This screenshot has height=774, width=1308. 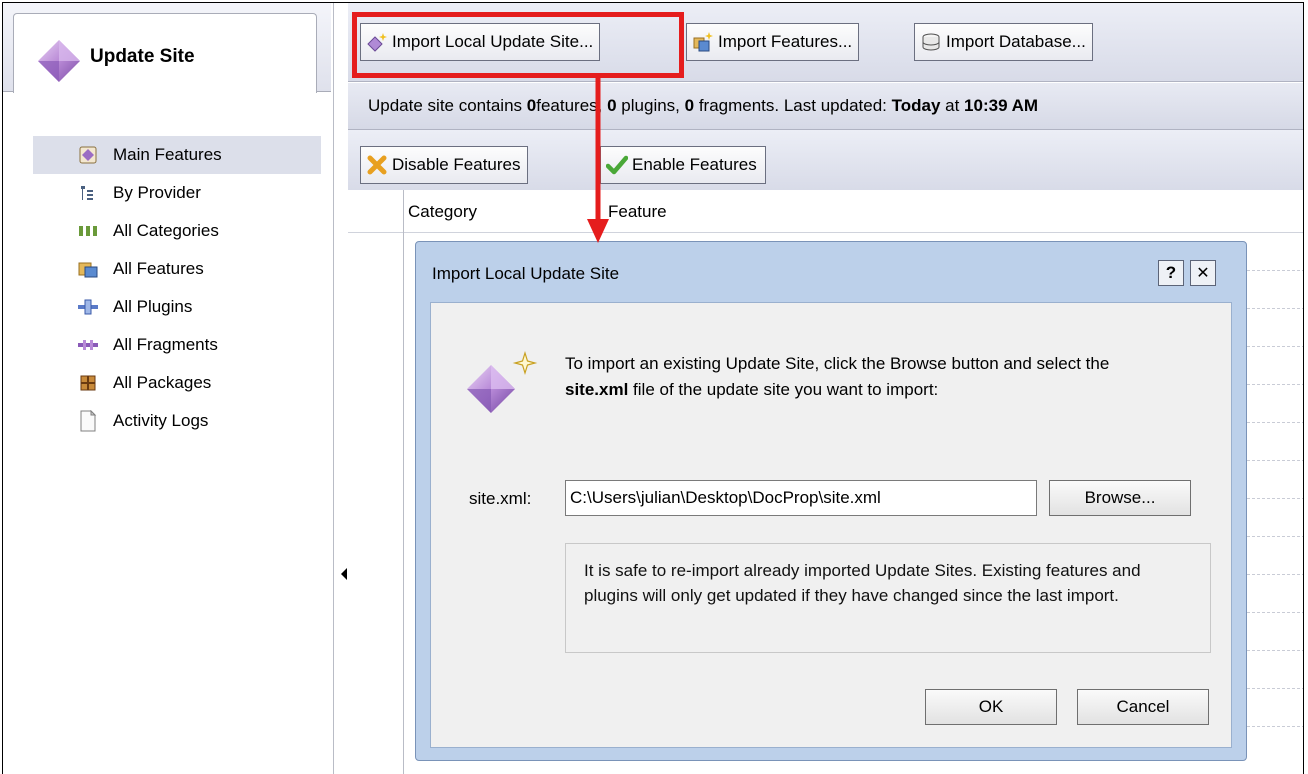 I want to click on sidebar-item-label: All Categories, so click(x=166, y=230).